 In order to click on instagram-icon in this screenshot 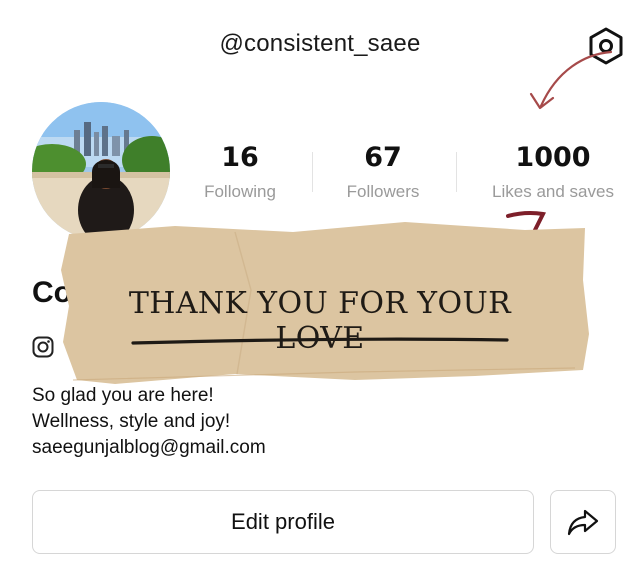, I will do `click(43, 347)`.